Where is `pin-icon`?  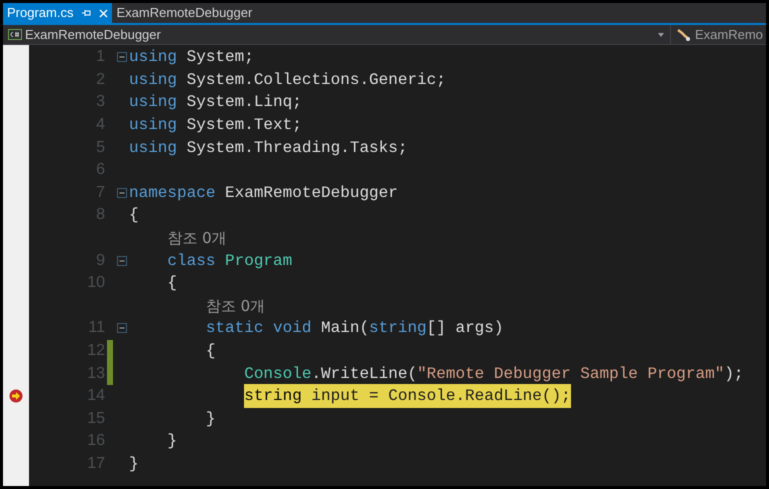
pin-icon is located at coordinates (86, 13).